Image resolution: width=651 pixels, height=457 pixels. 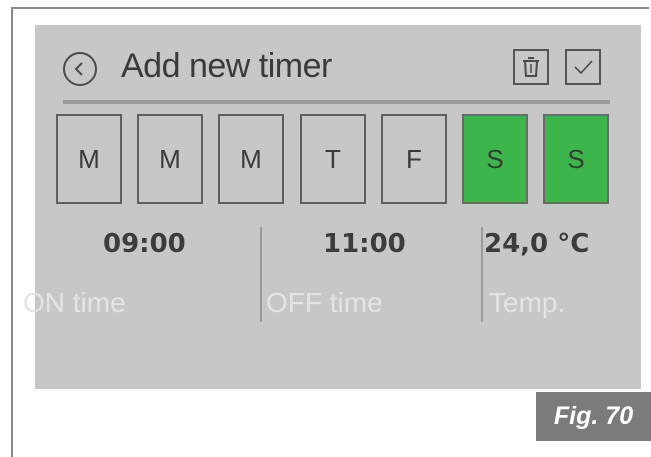 I want to click on figure-caption: Fig. 70, so click(x=593, y=416).